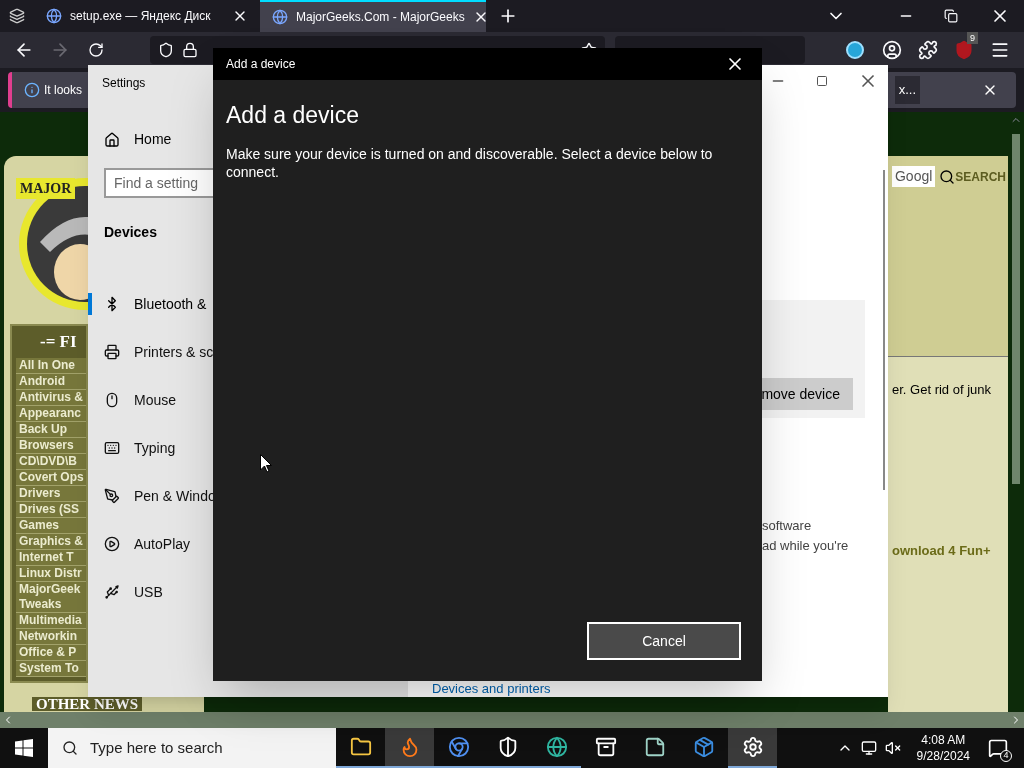 The width and height of the screenshot is (1024, 768). What do you see at coordinates (380, 17) in the screenshot?
I see `tab-title: MajorGeeks.Com - MajorGeeks` at bounding box center [380, 17].